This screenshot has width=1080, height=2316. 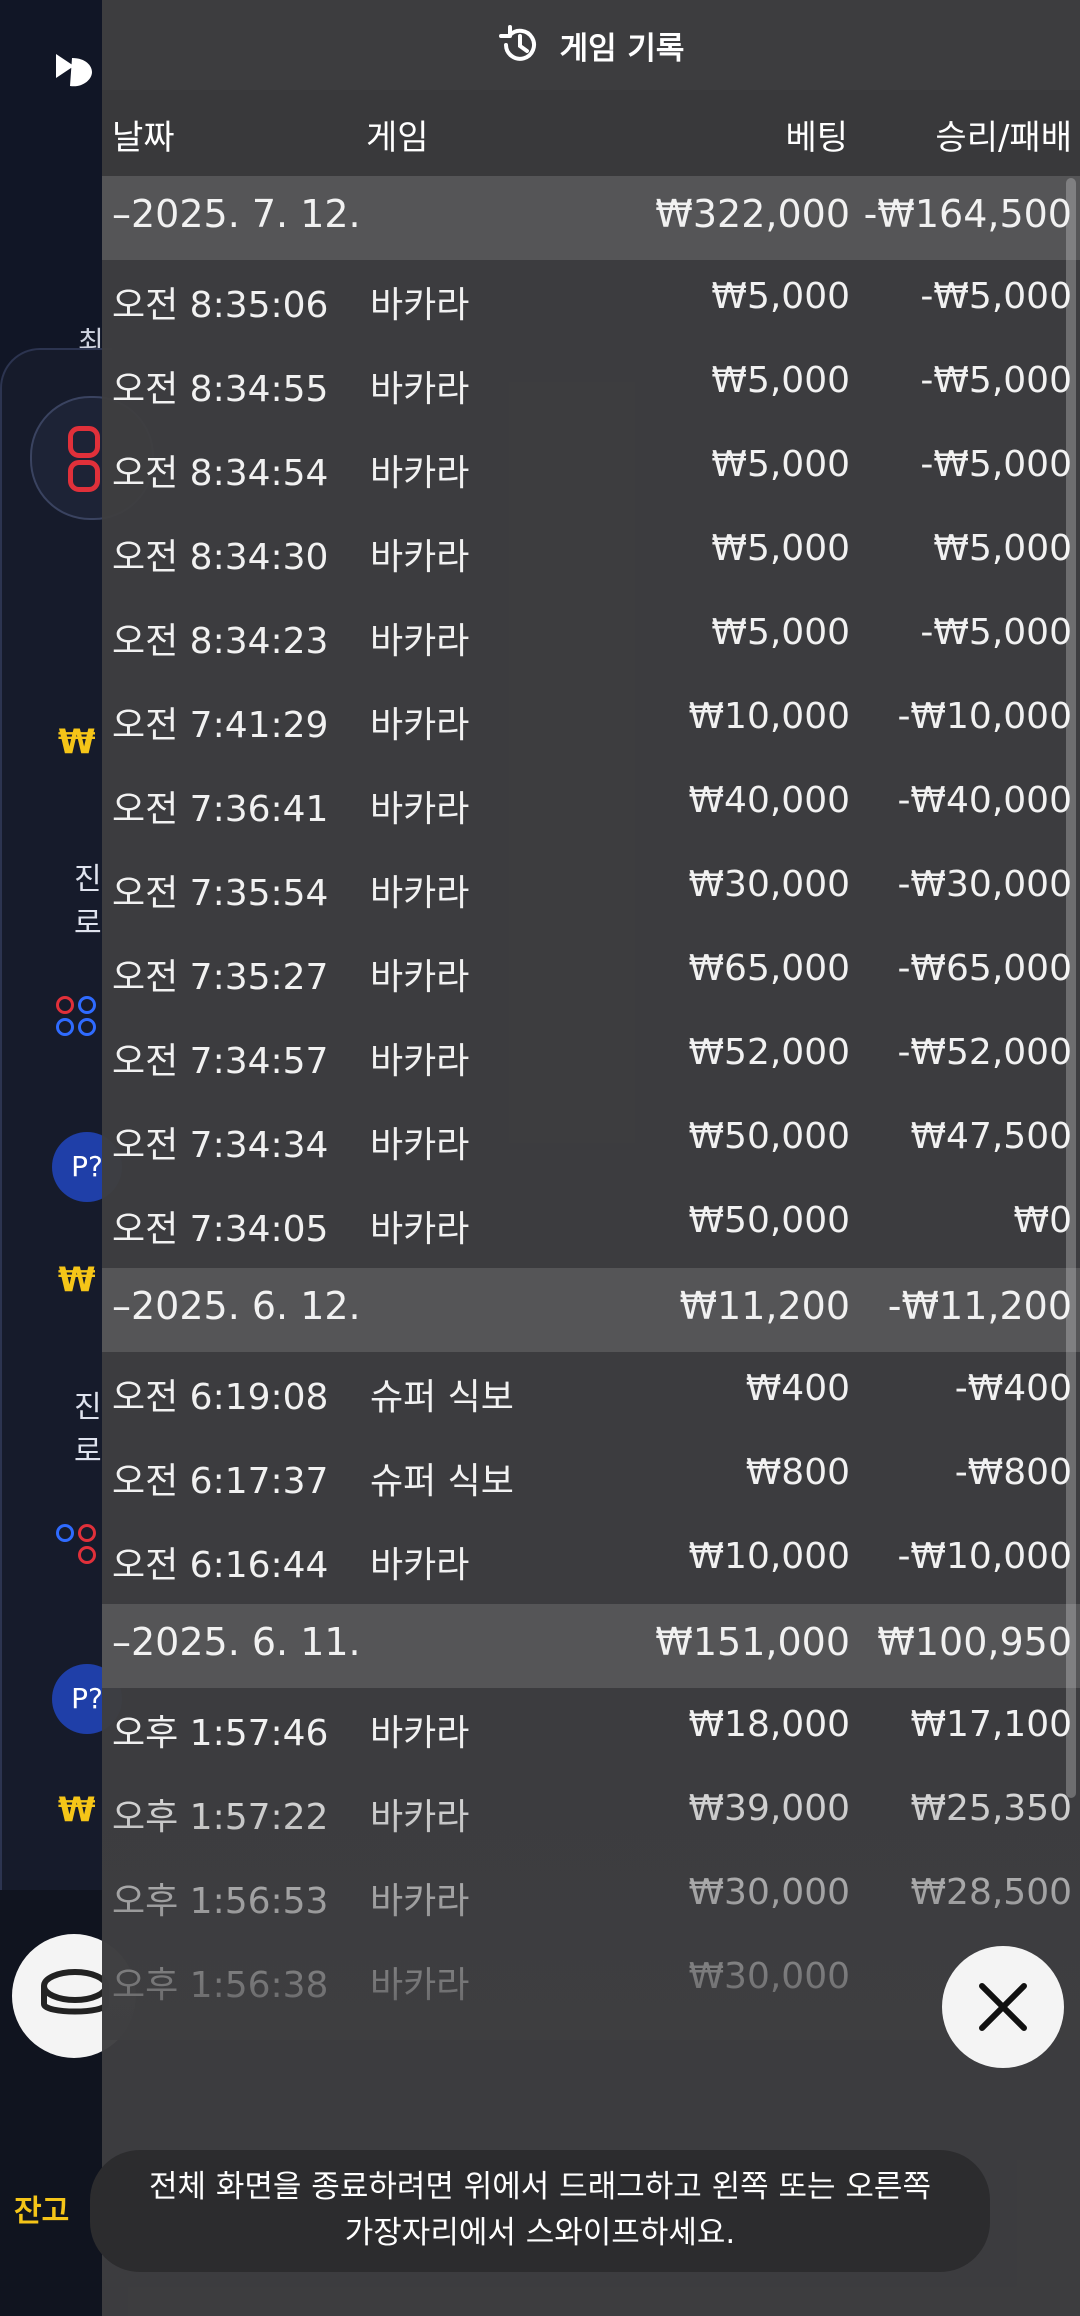 What do you see at coordinates (220, 389) in the screenshot?
I see `row-time: 오전 8:34:55` at bounding box center [220, 389].